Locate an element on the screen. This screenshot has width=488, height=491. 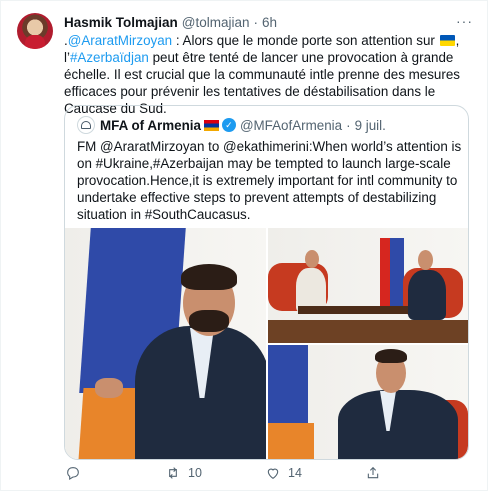
share-icon is located at coordinates (373, 473).